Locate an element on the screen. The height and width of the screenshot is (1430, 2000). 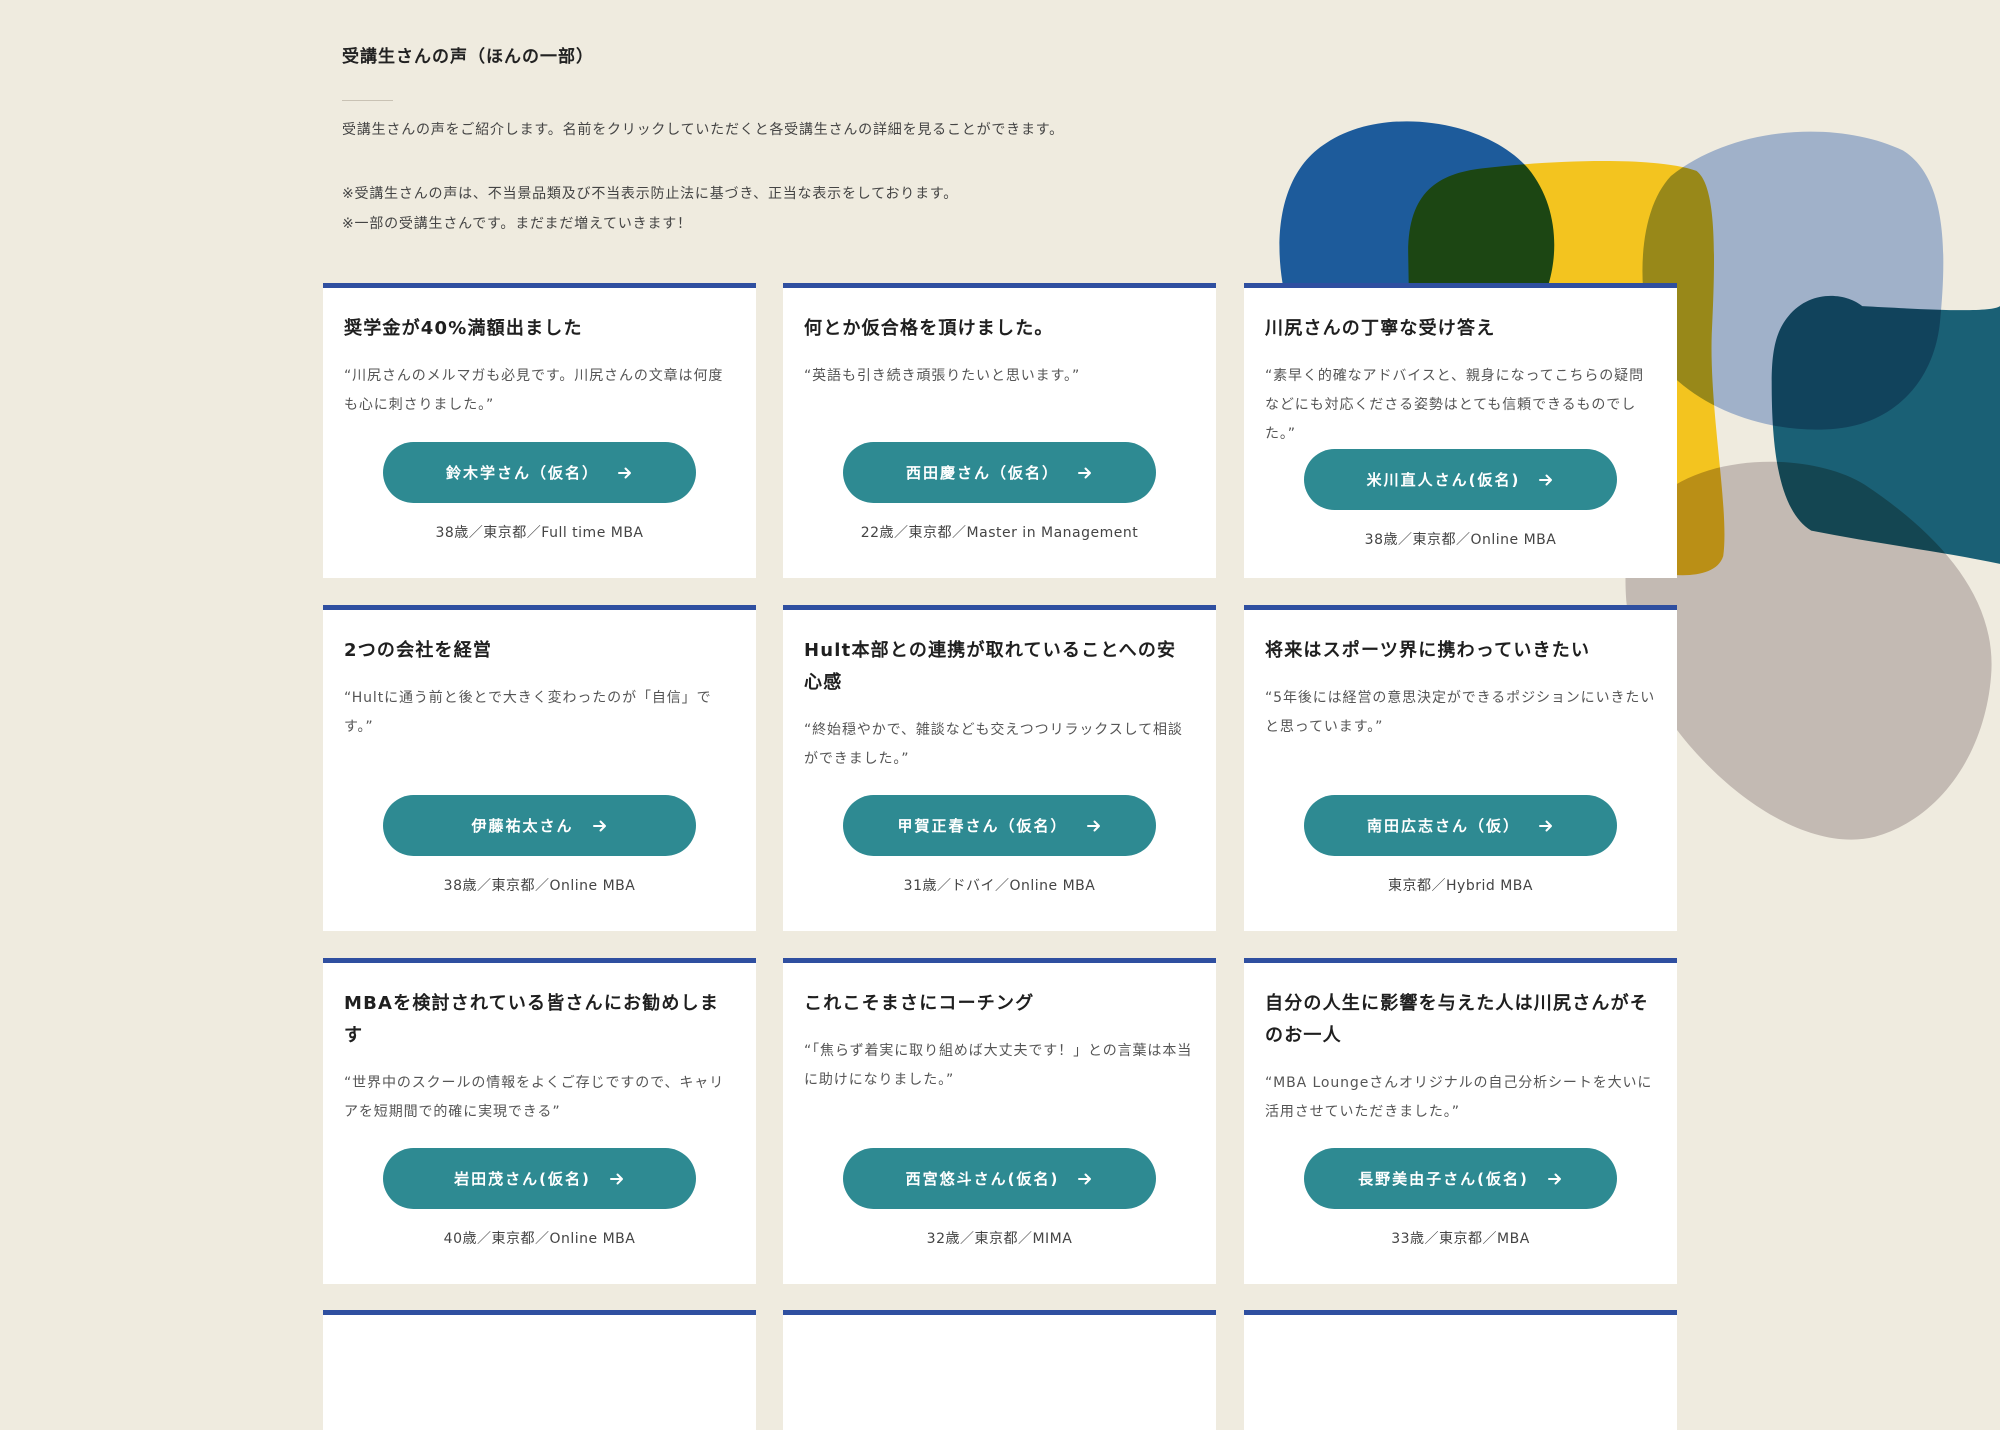
student-name-button: 岩田茂さん(仮名) is located at coordinates (539, 1178).